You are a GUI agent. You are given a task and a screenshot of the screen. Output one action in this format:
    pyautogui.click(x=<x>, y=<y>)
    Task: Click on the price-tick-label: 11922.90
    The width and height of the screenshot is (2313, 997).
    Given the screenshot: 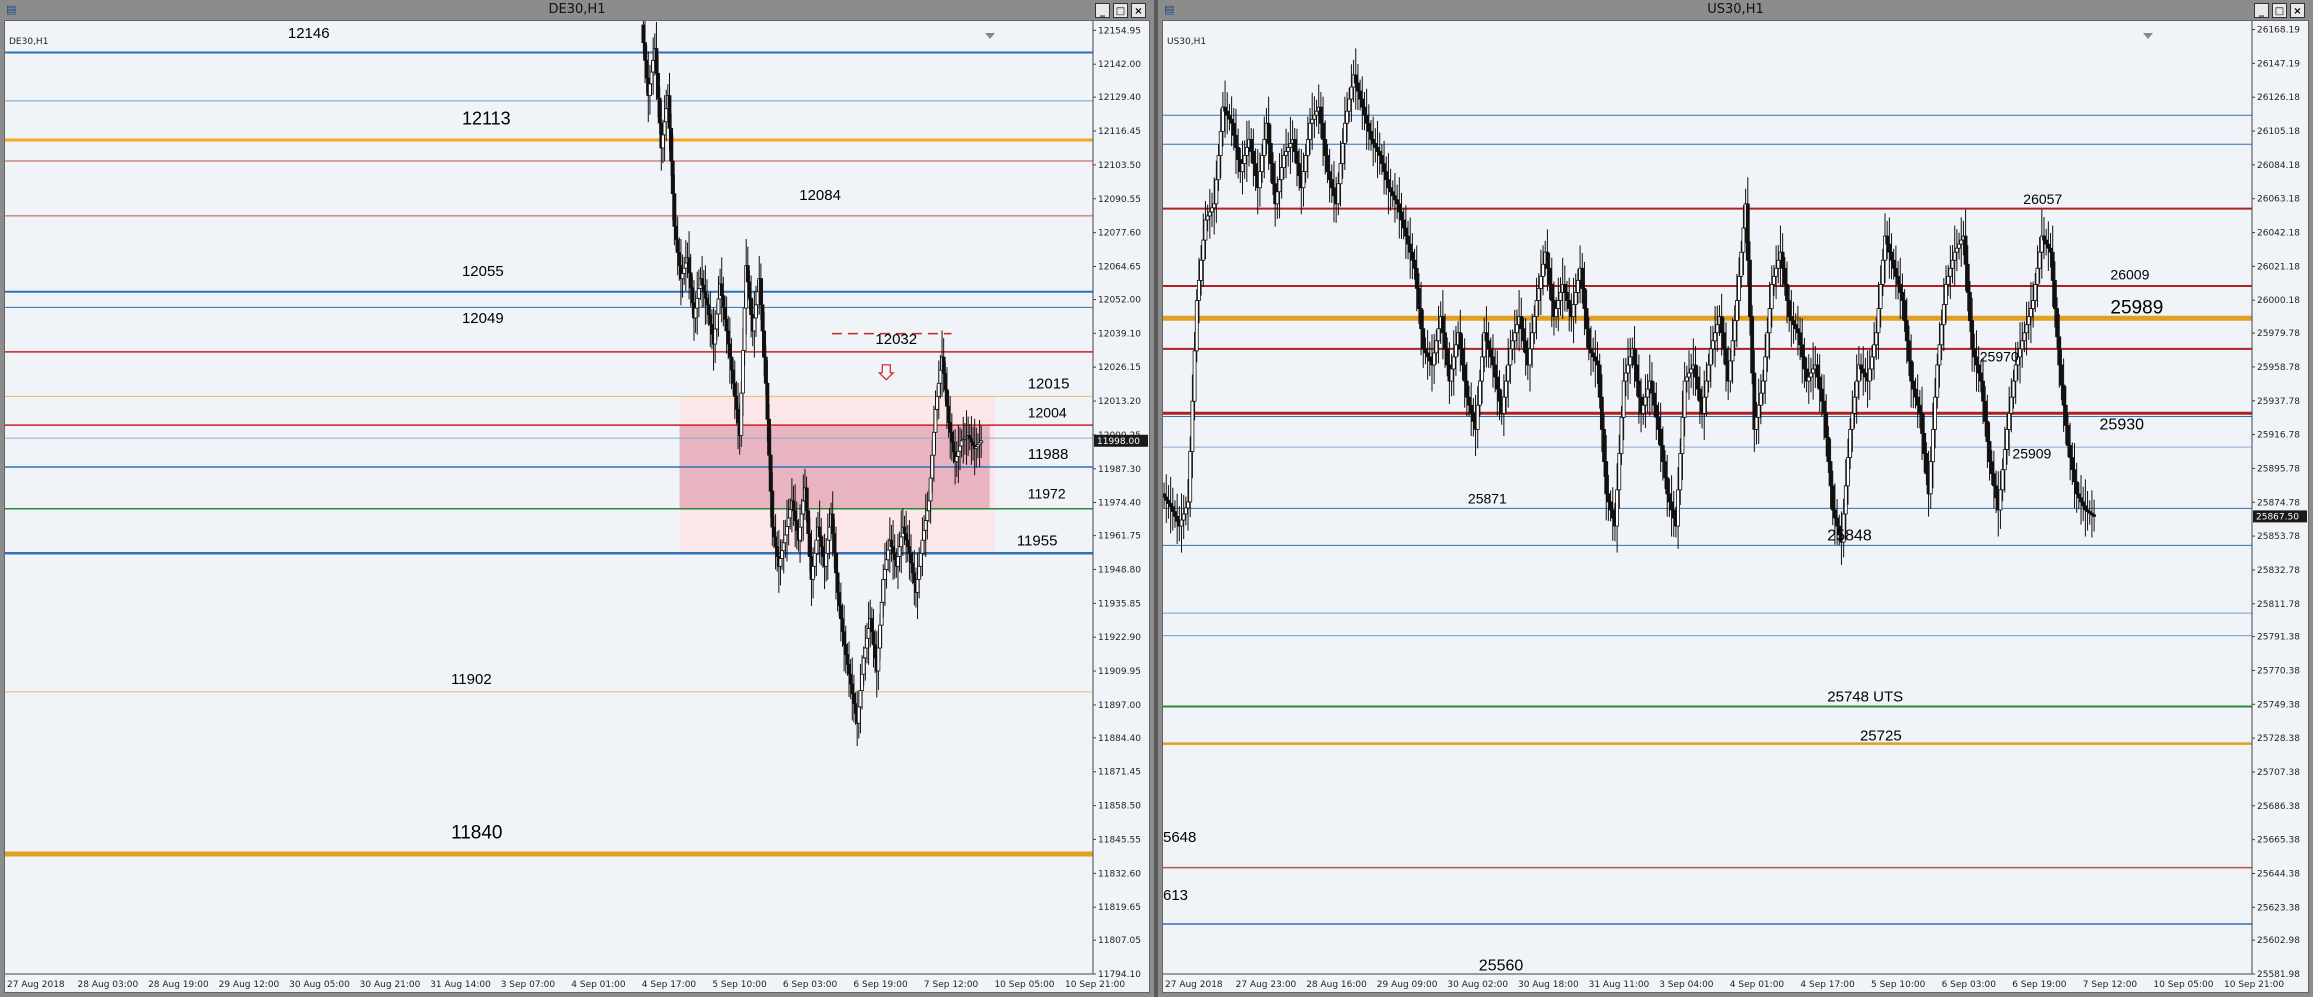 What is the action you would take?
    pyautogui.click(x=1119, y=638)
    